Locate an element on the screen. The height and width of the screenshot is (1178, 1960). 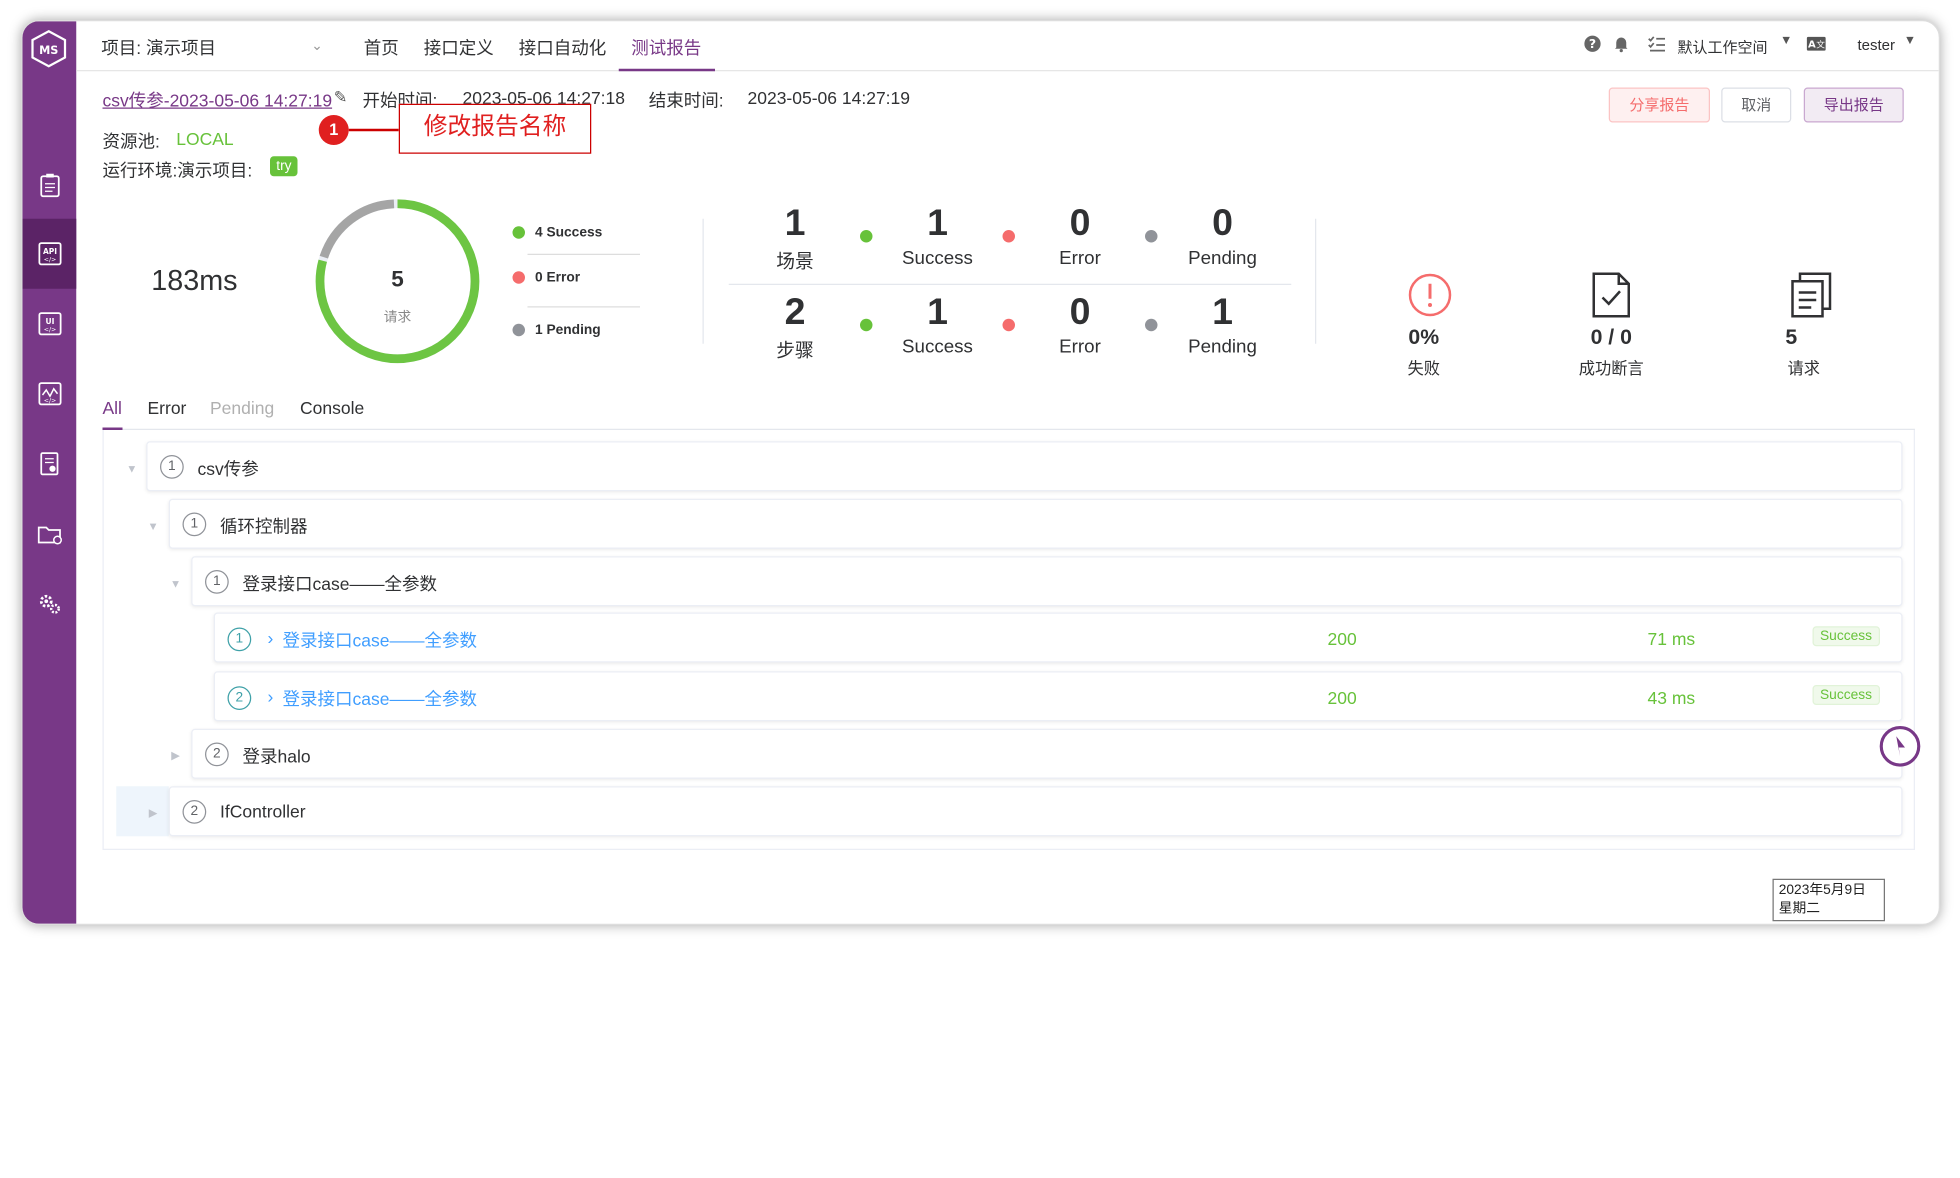
scenario-label: 场景 is located at coordinates (795, 262).